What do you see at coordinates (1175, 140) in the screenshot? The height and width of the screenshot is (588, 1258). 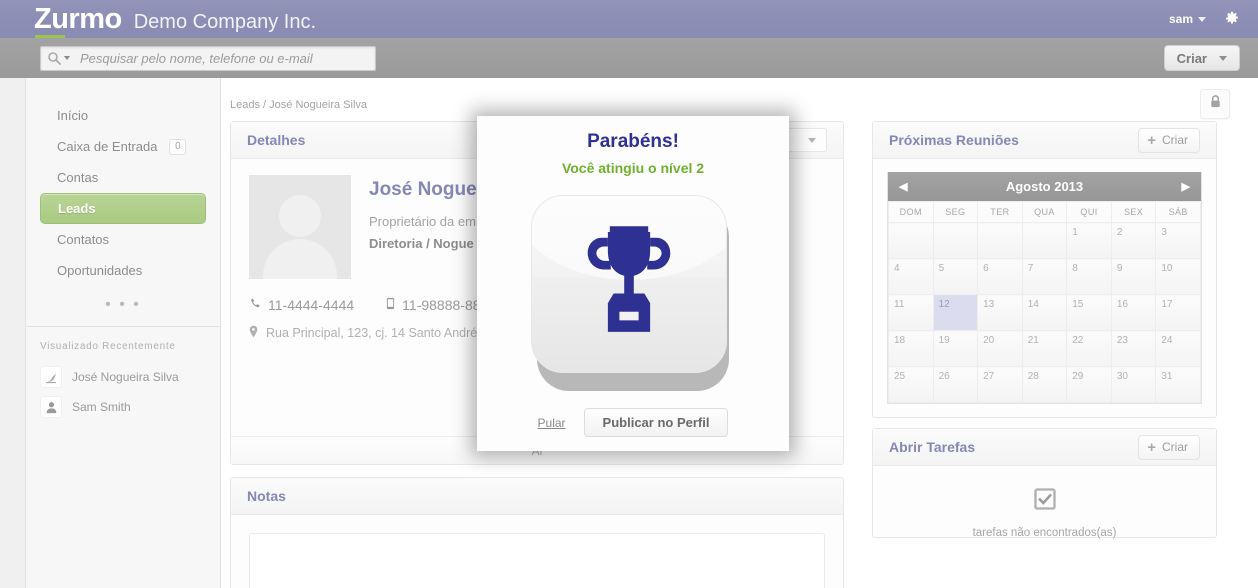 I see `create-meeting-label: Criar` at bounding box center [1175, 140].